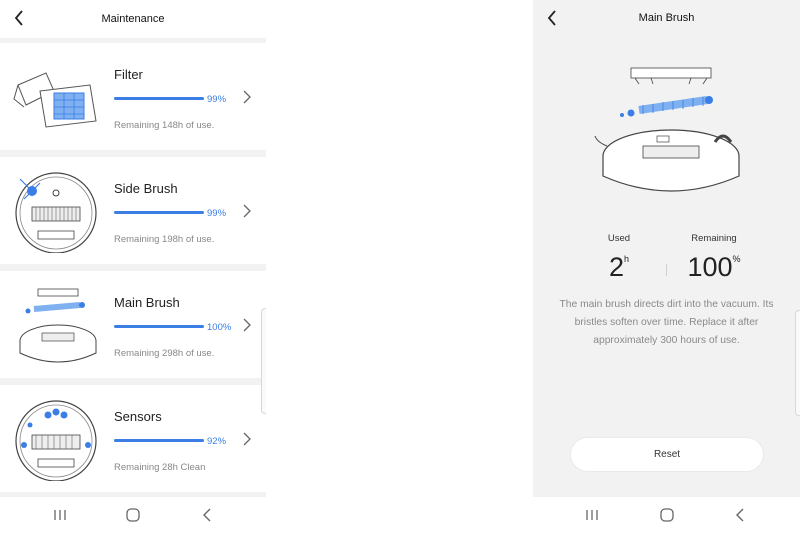 The width and height of the screenshot is (800, 533). I want to click on remaining-unit: %, so click(736, 259).